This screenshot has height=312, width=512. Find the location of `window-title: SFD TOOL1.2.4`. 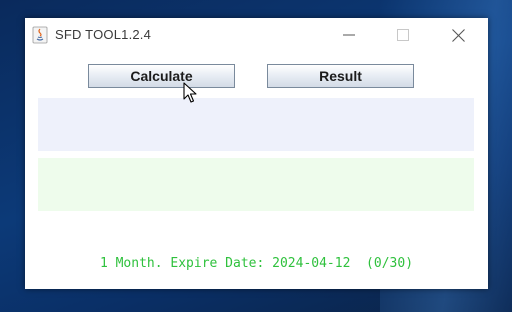

window-title: SFD TOOL1.2.4 is located at coordinates (103, 34).